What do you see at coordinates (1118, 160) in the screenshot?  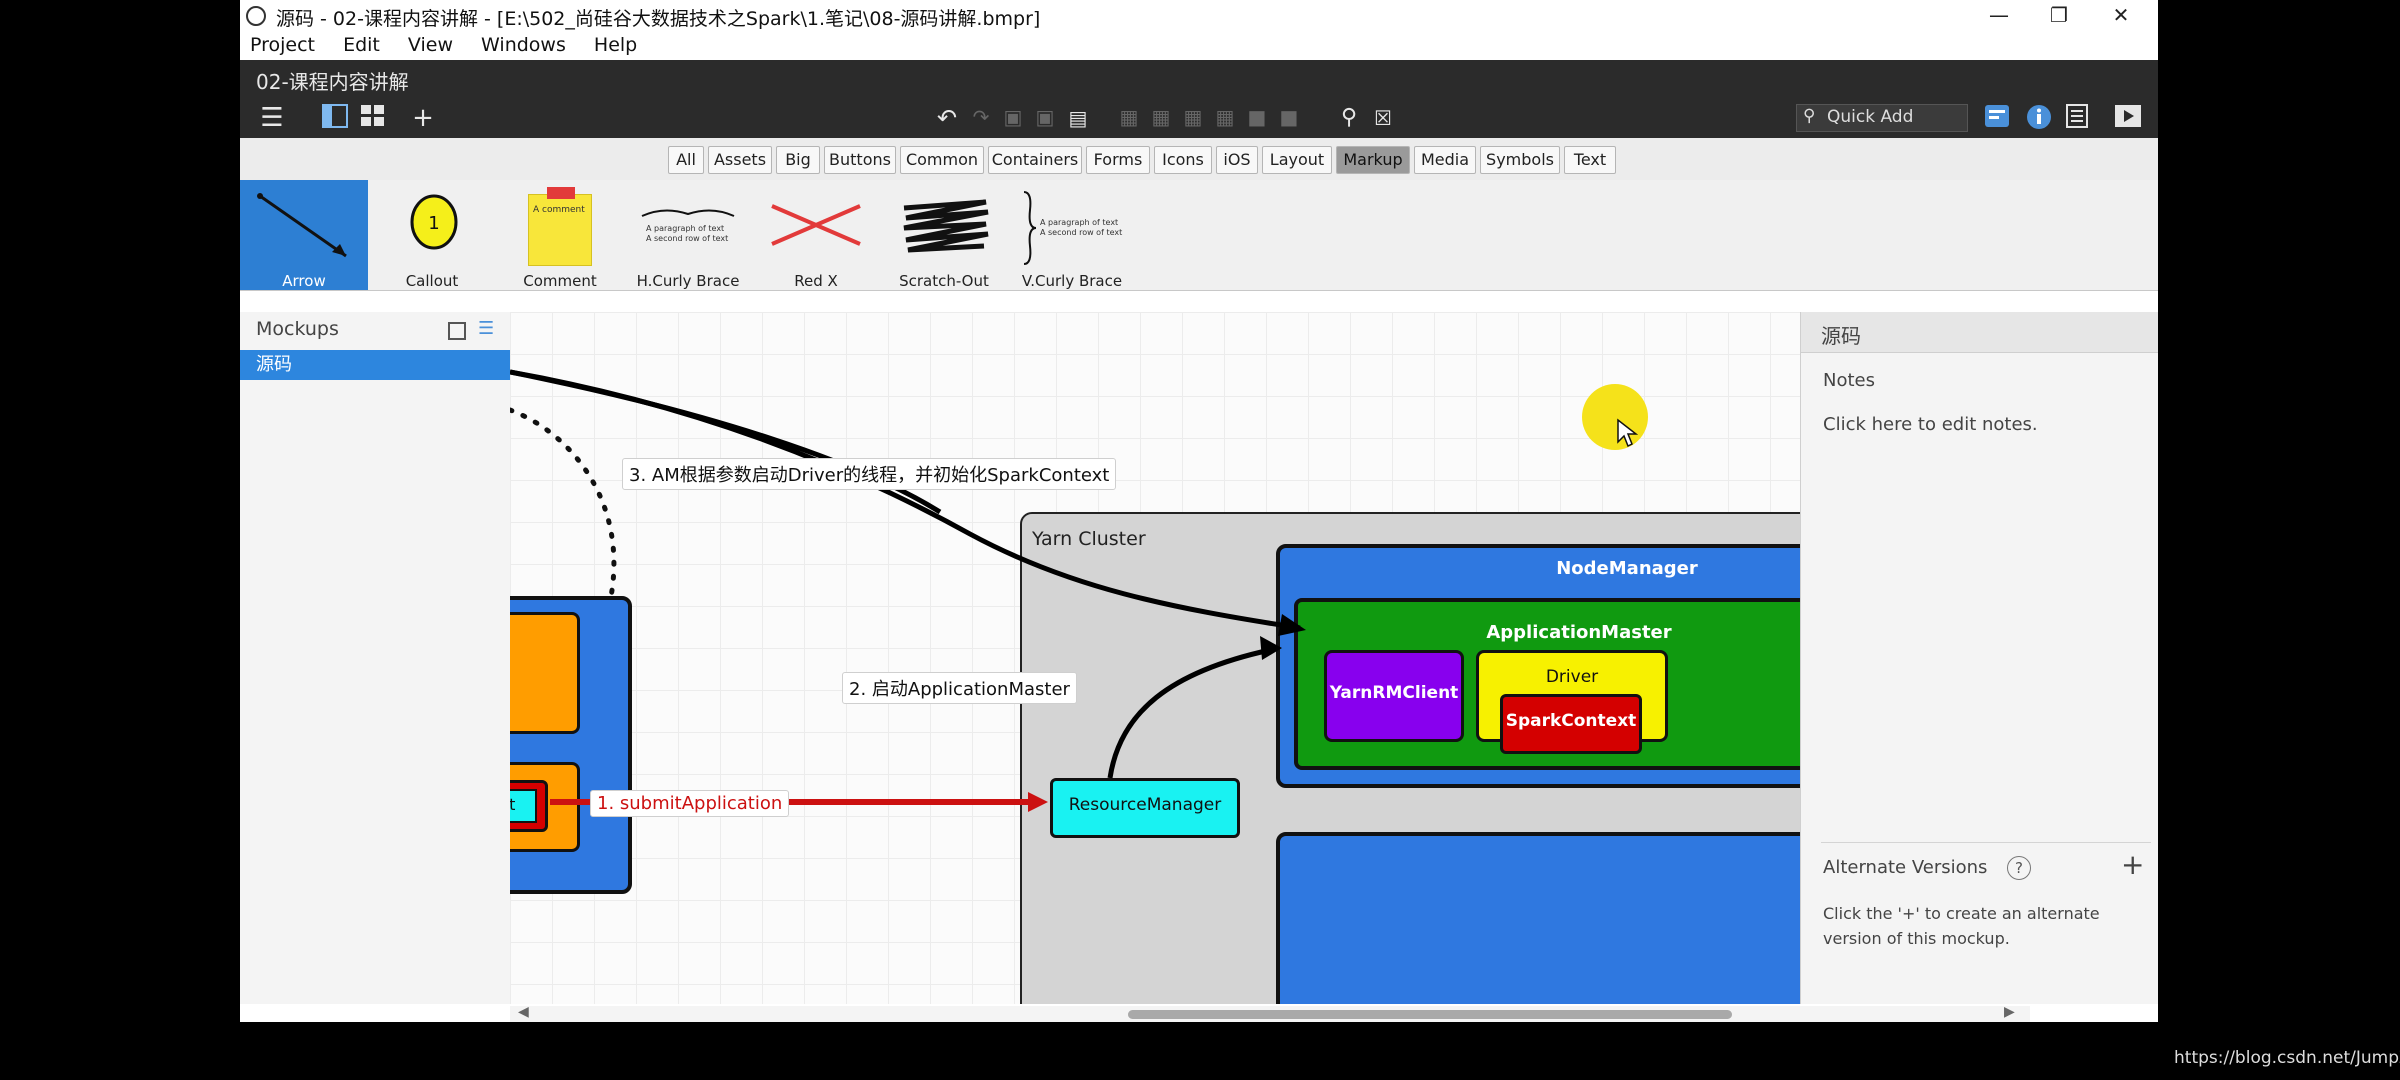 I see `tab-forms: Forms` at bounding box center [1118, 160].